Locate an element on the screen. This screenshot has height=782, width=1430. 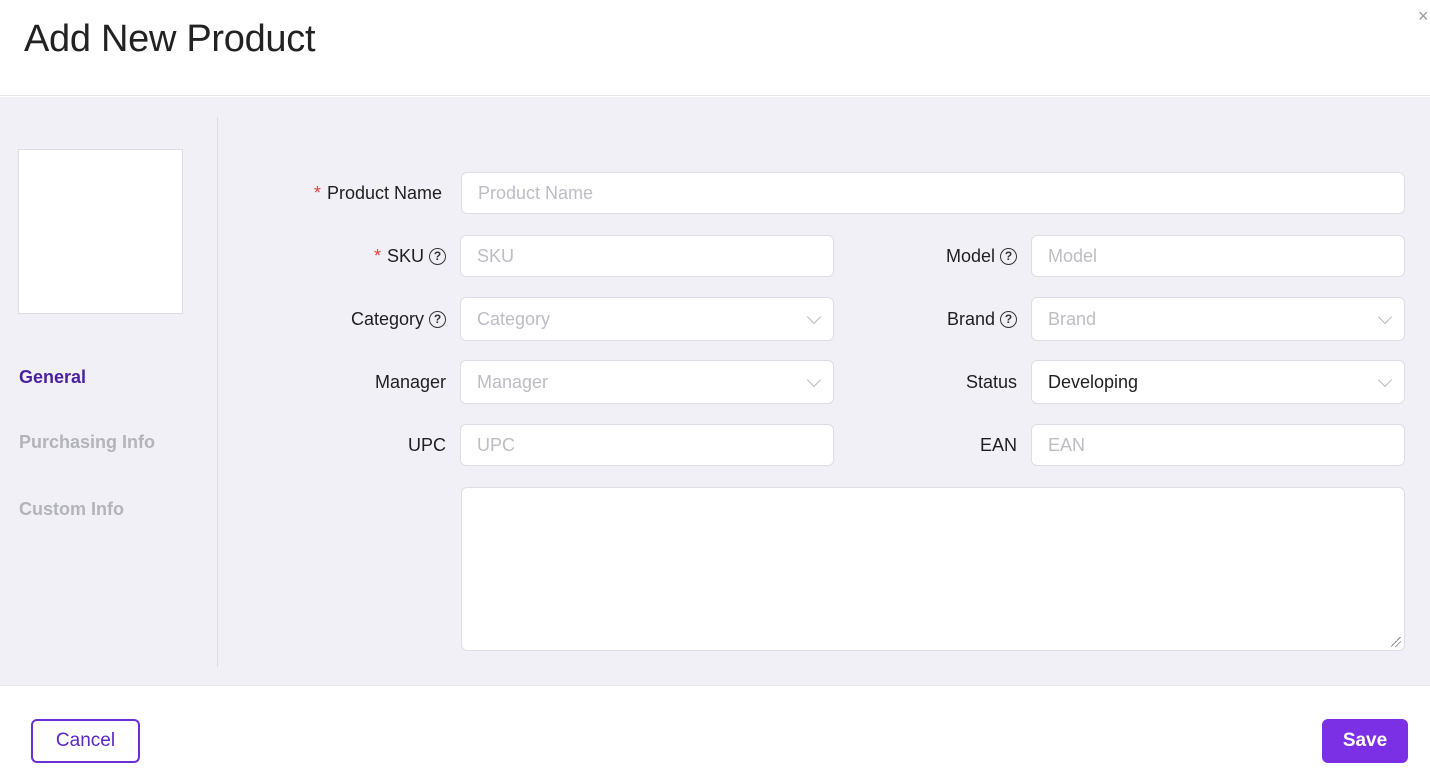
sku-input: SKU is located at coordinates (647, 256).